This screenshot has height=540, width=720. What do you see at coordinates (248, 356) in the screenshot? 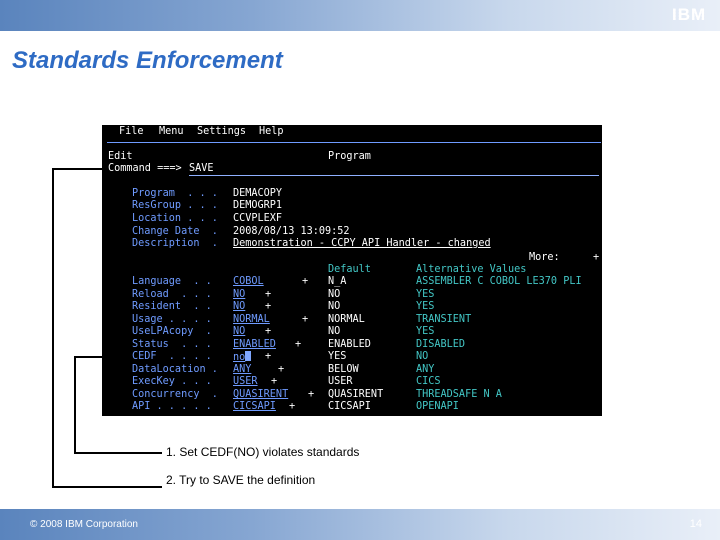
I see `text-cursor` at bounding box center [248, 356].